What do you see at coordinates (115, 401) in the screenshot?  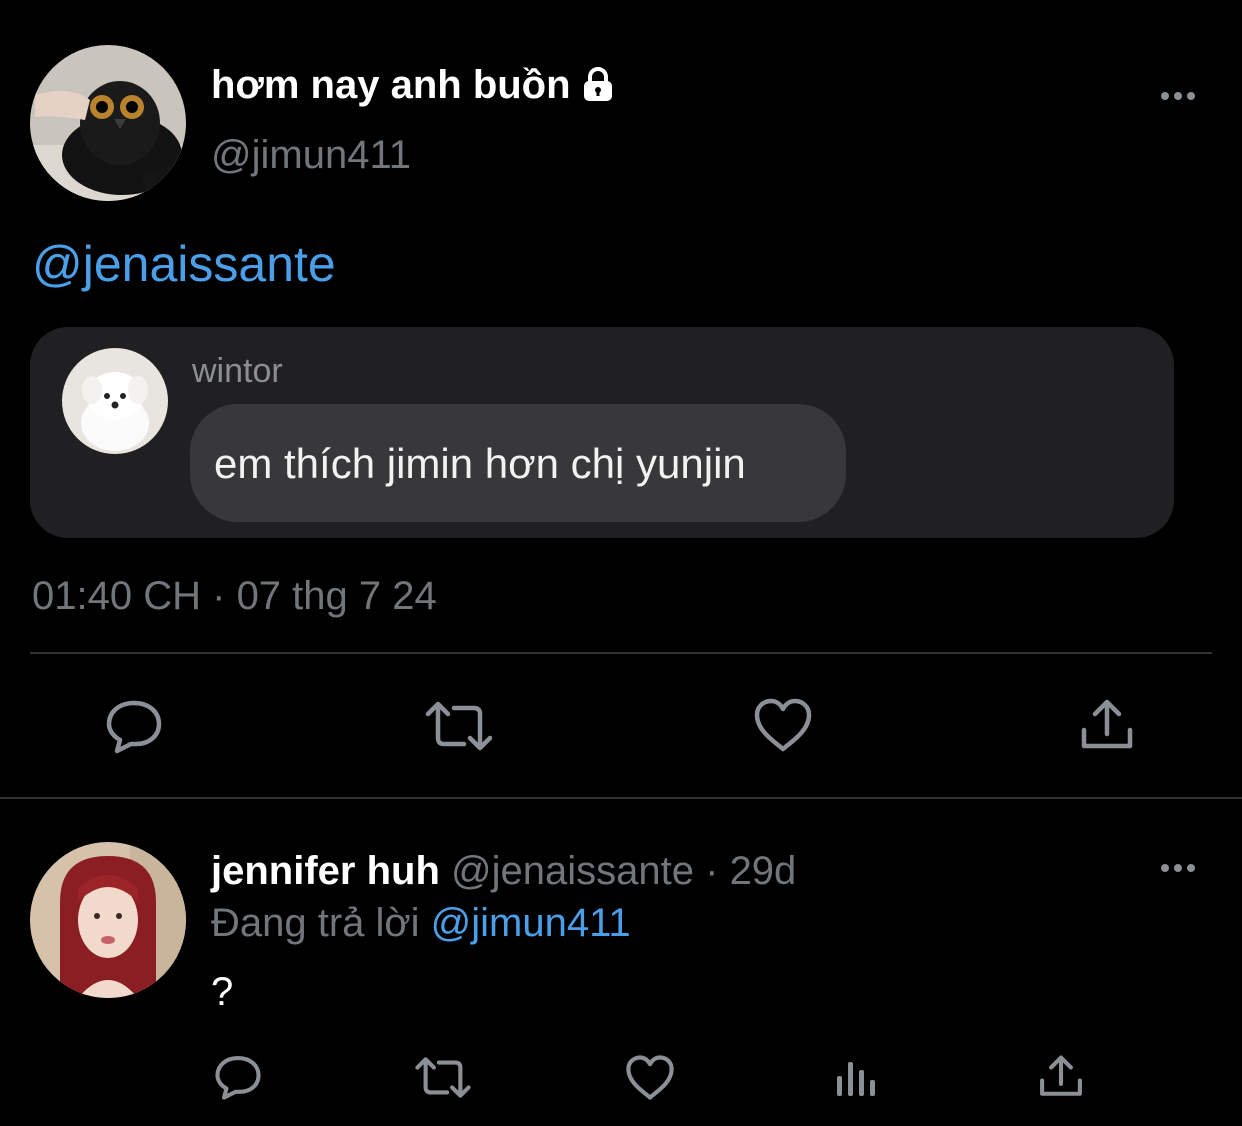 I see `quoted-sender-avatar` at bounding box center [115, 401].